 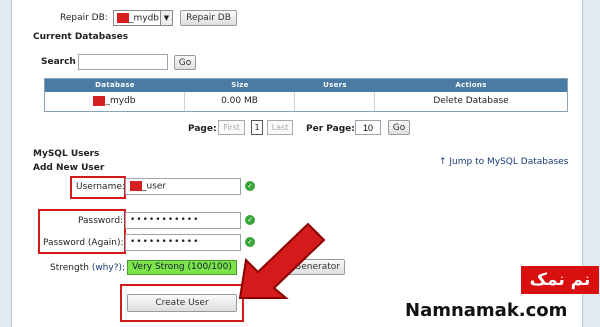 I want to click on strength-label: Strength (why?):, so click(x=87, y=268).